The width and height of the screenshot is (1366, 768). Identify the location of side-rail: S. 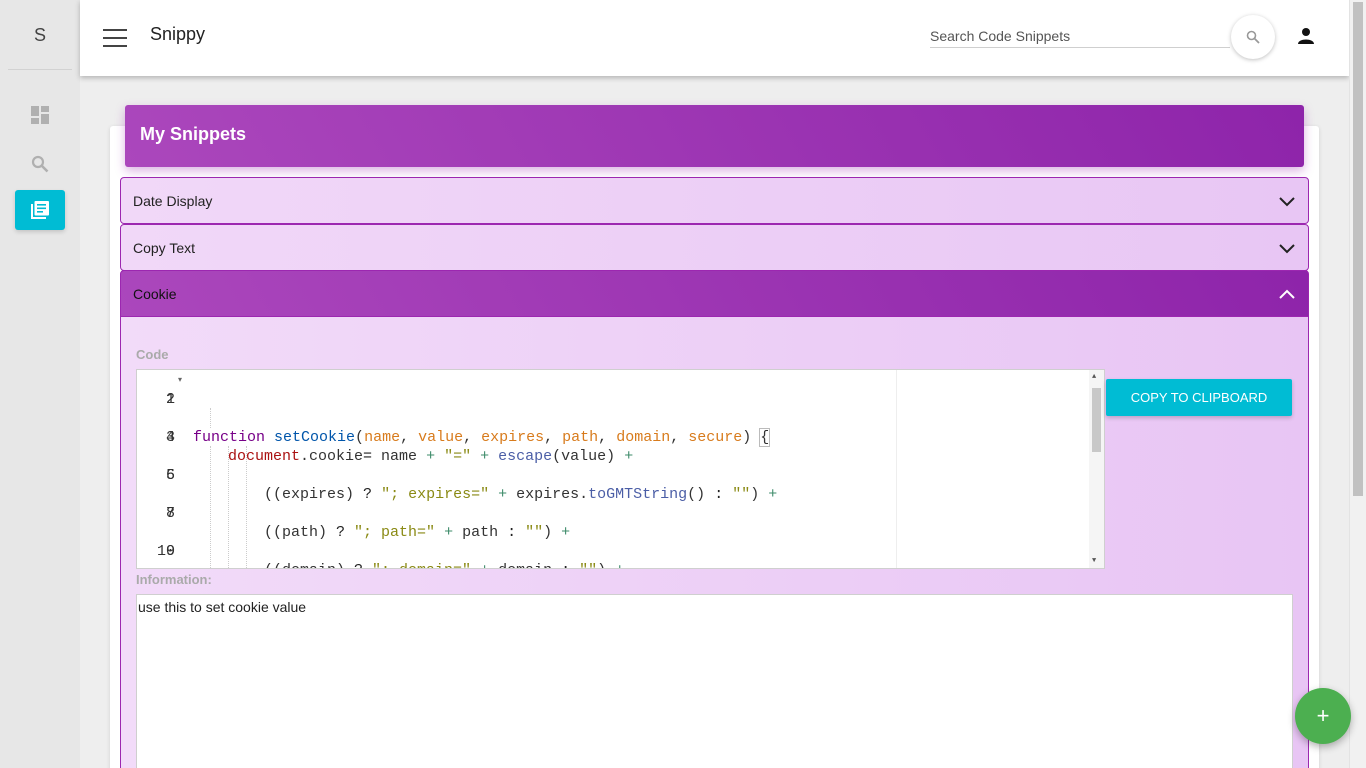
(40, 384).